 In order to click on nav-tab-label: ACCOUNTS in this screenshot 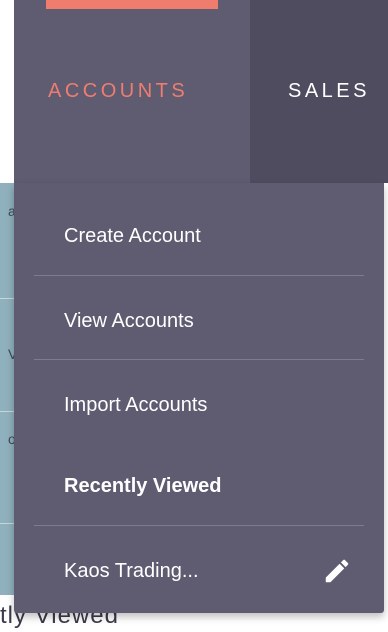, I will do `click(118, 91)`.